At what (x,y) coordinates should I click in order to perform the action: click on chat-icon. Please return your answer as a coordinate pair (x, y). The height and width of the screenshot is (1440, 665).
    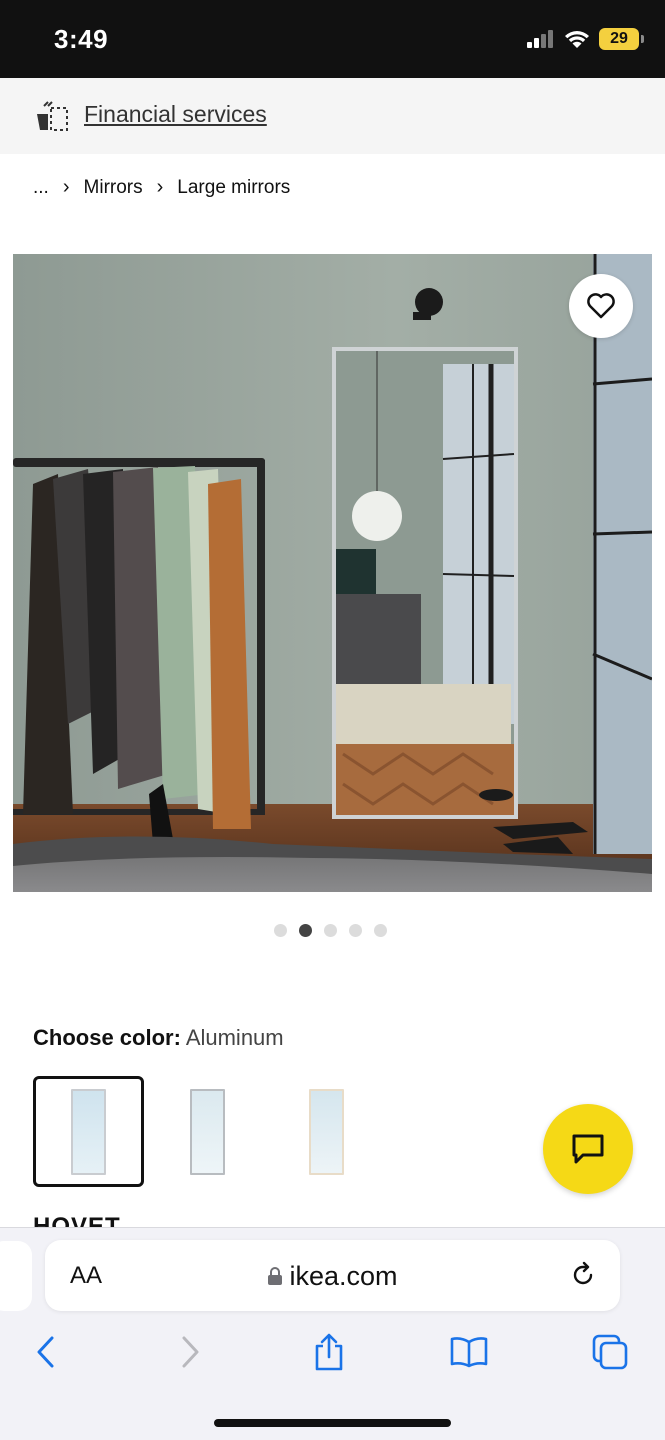
    Looking at the image, I should click on (588, 1149).